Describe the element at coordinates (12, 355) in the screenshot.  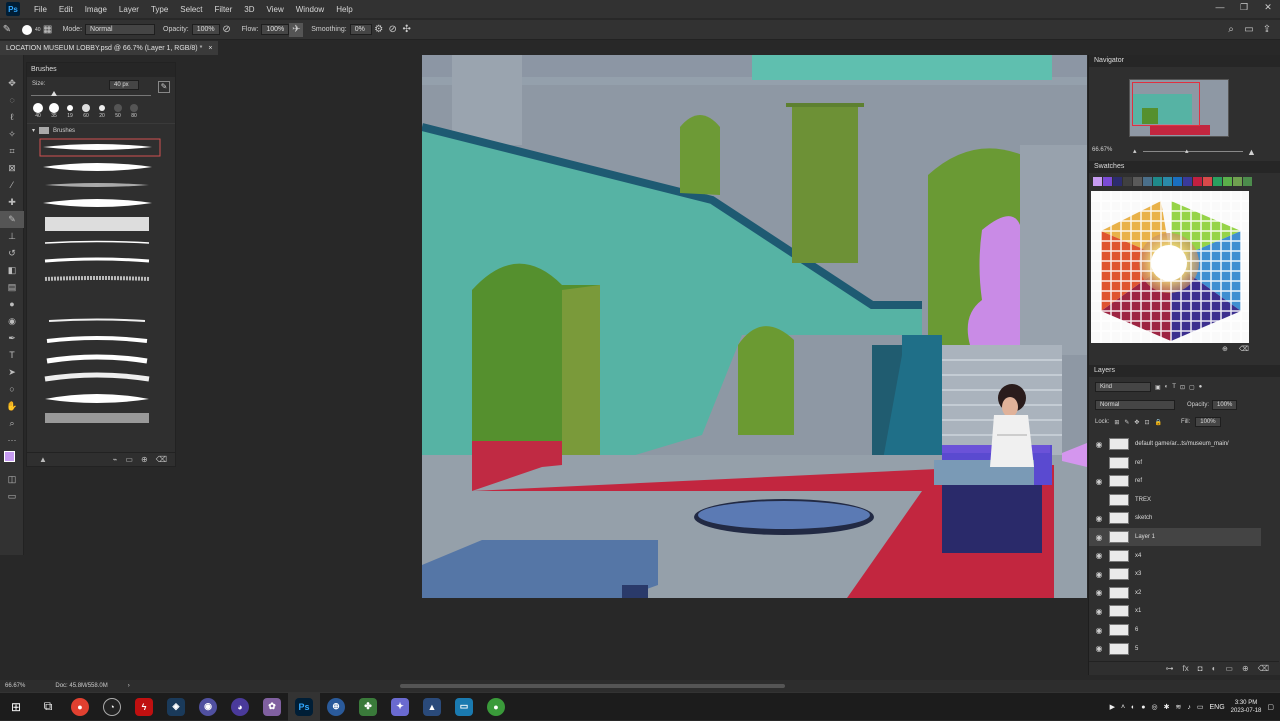
I see `type-tool-icon: T` at that location.